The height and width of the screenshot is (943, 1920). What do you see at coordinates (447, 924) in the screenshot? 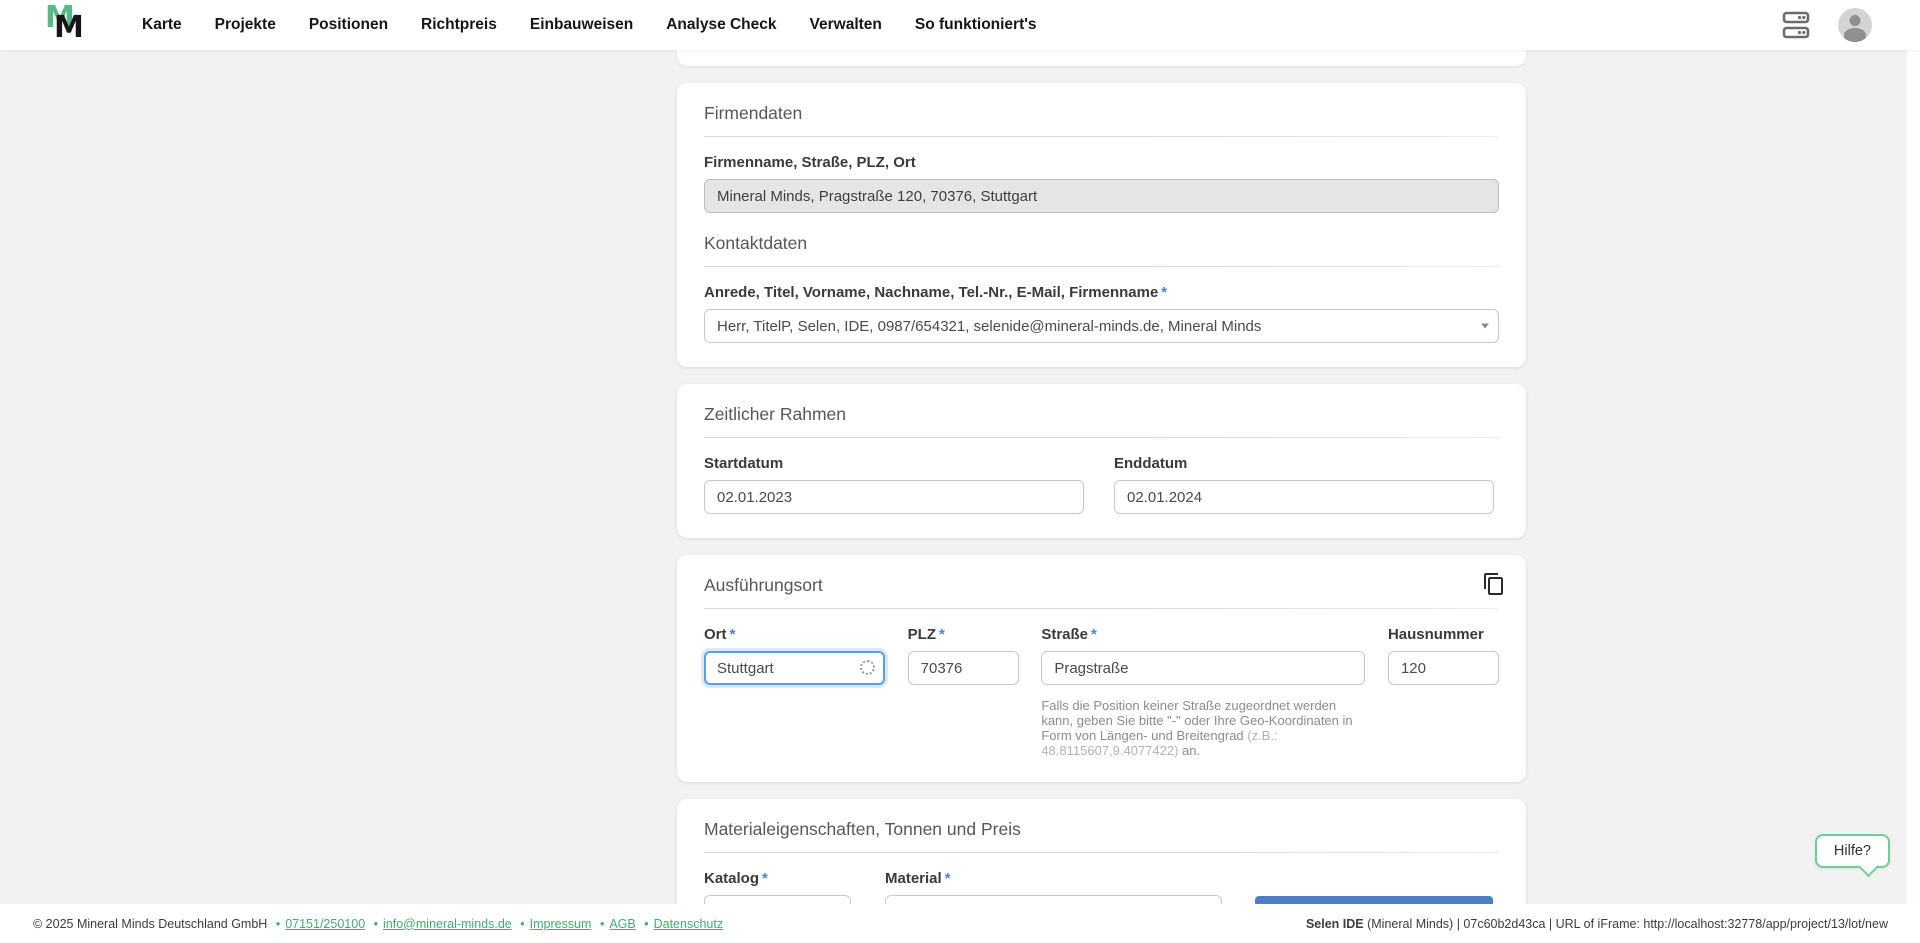
I see `footer-email-link: info@mineral-minds.de` at bounding box center [447, 924].